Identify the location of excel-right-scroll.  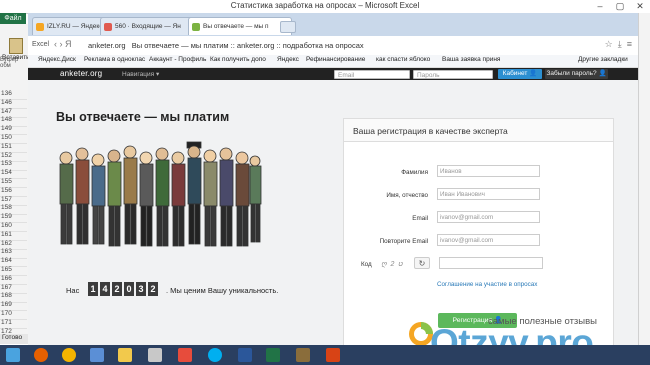
(644, 179).